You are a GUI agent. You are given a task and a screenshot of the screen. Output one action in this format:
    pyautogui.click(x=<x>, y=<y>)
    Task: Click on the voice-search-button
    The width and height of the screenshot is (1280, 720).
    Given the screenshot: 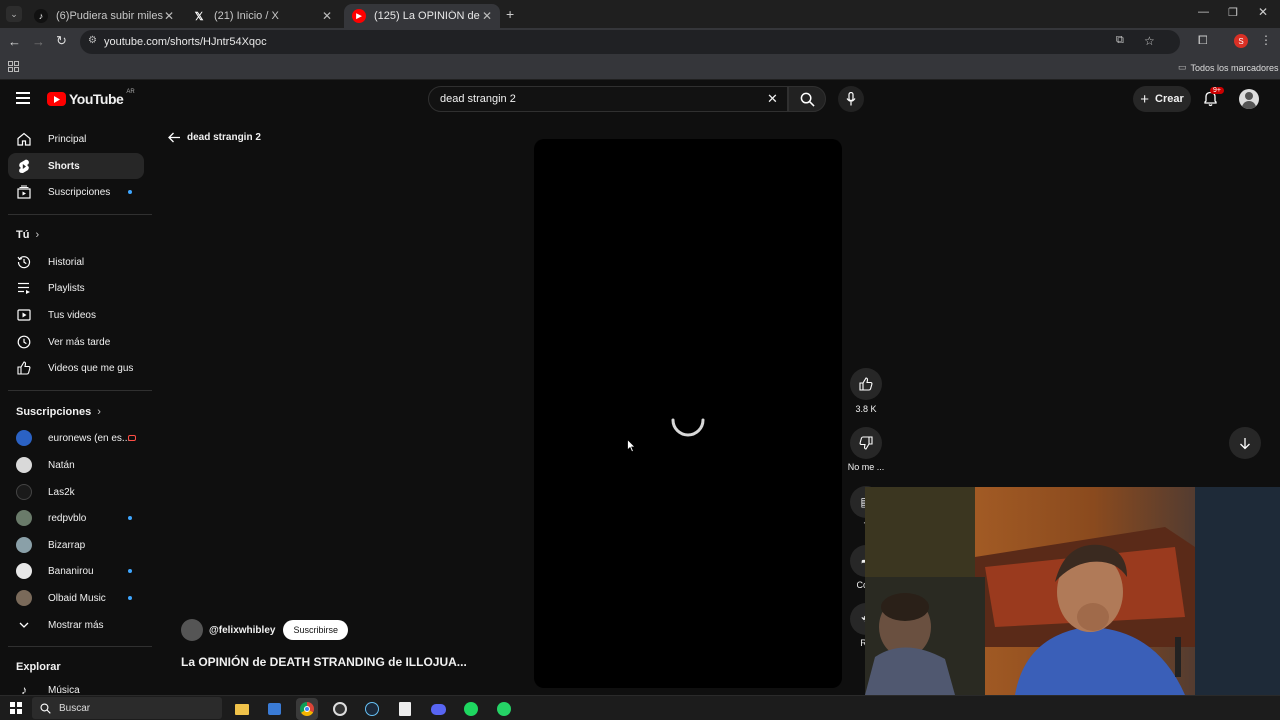 What is the action you would take?
    pyautogui.click(x=851, y=99)
    